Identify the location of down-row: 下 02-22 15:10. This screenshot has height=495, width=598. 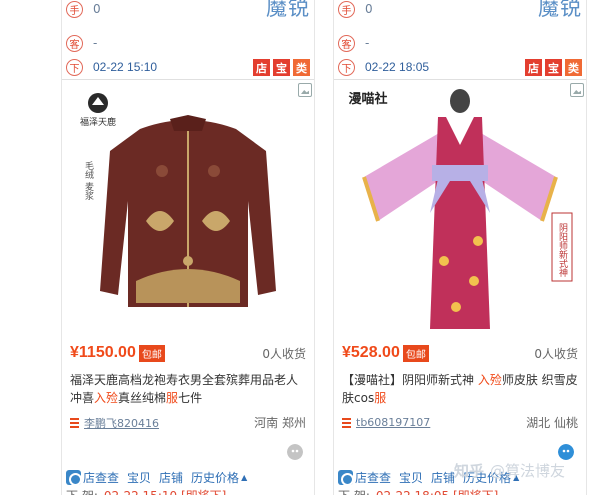
(111, 67).